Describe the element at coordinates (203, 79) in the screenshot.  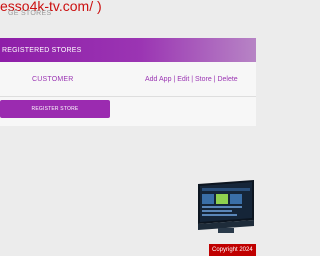
I see `store-link: Store` at that location.